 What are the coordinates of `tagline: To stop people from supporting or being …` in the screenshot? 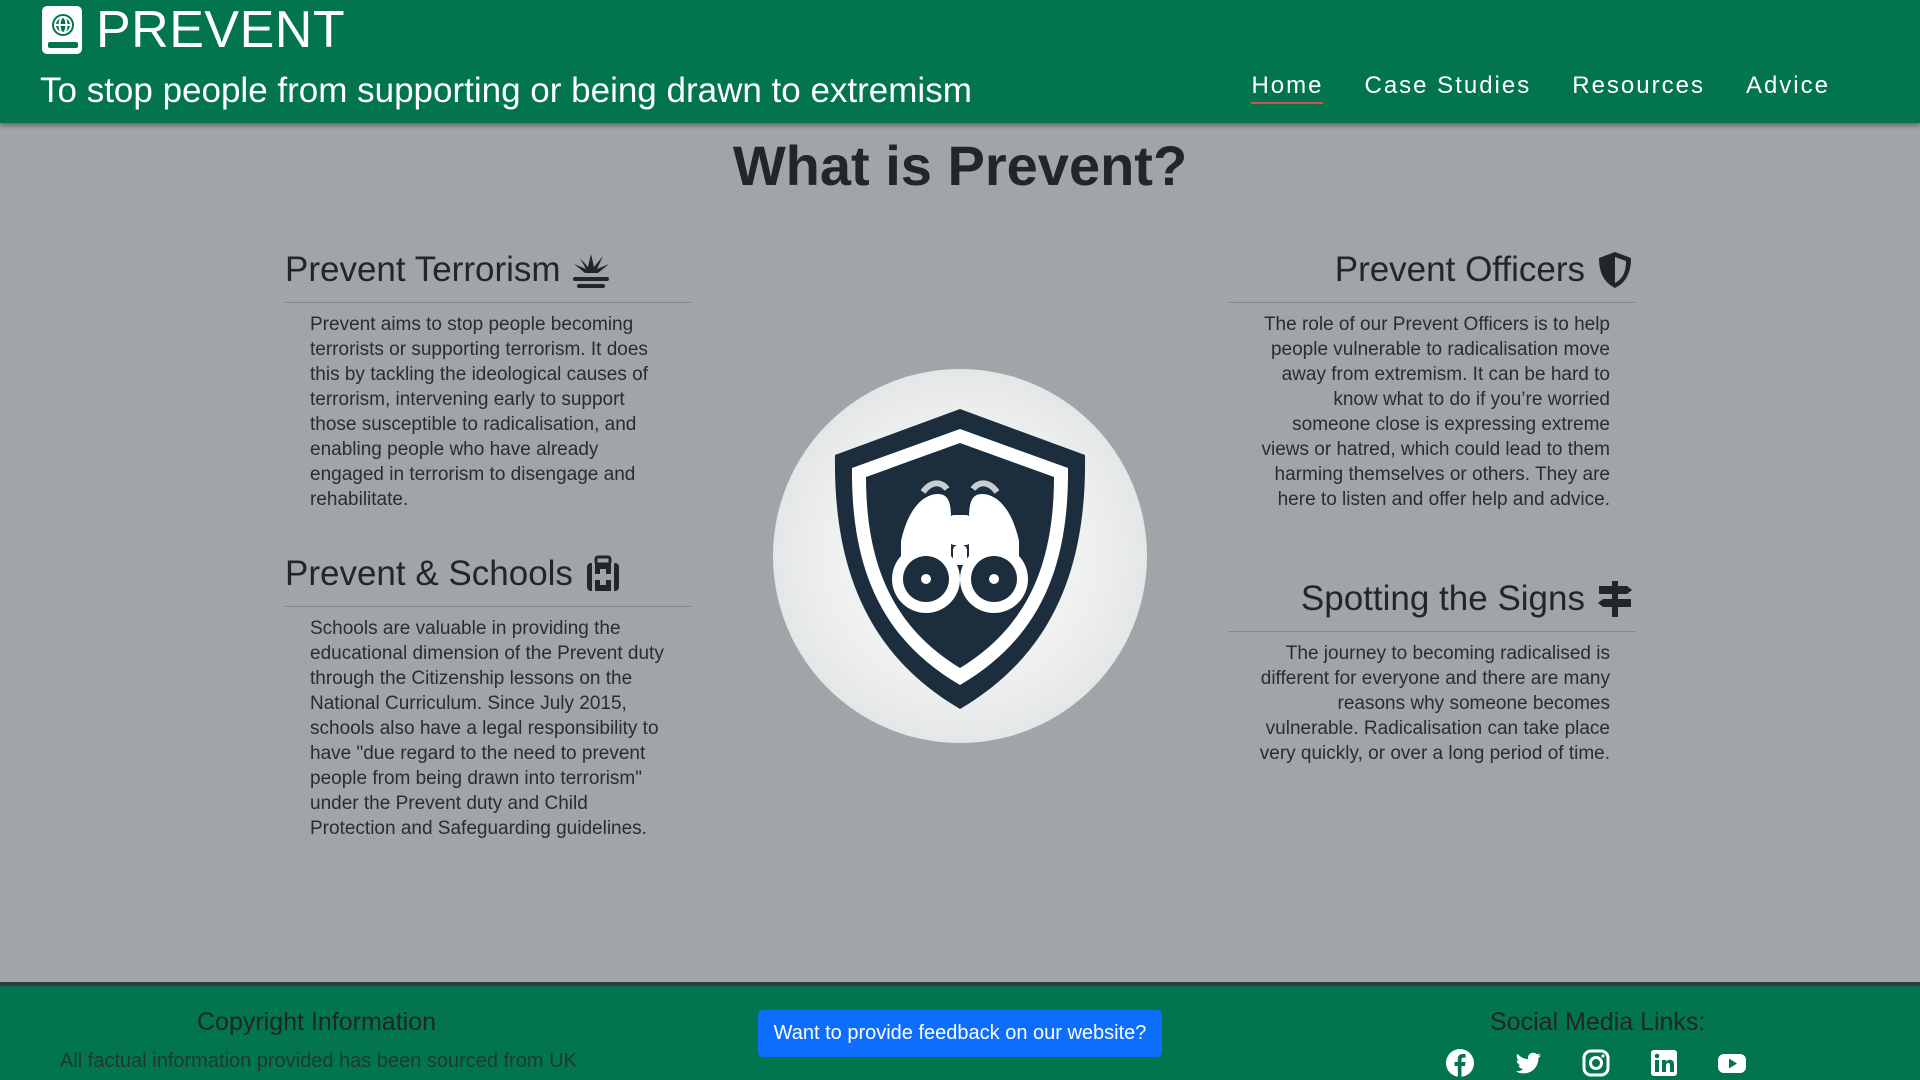 It's located at (506, 90).